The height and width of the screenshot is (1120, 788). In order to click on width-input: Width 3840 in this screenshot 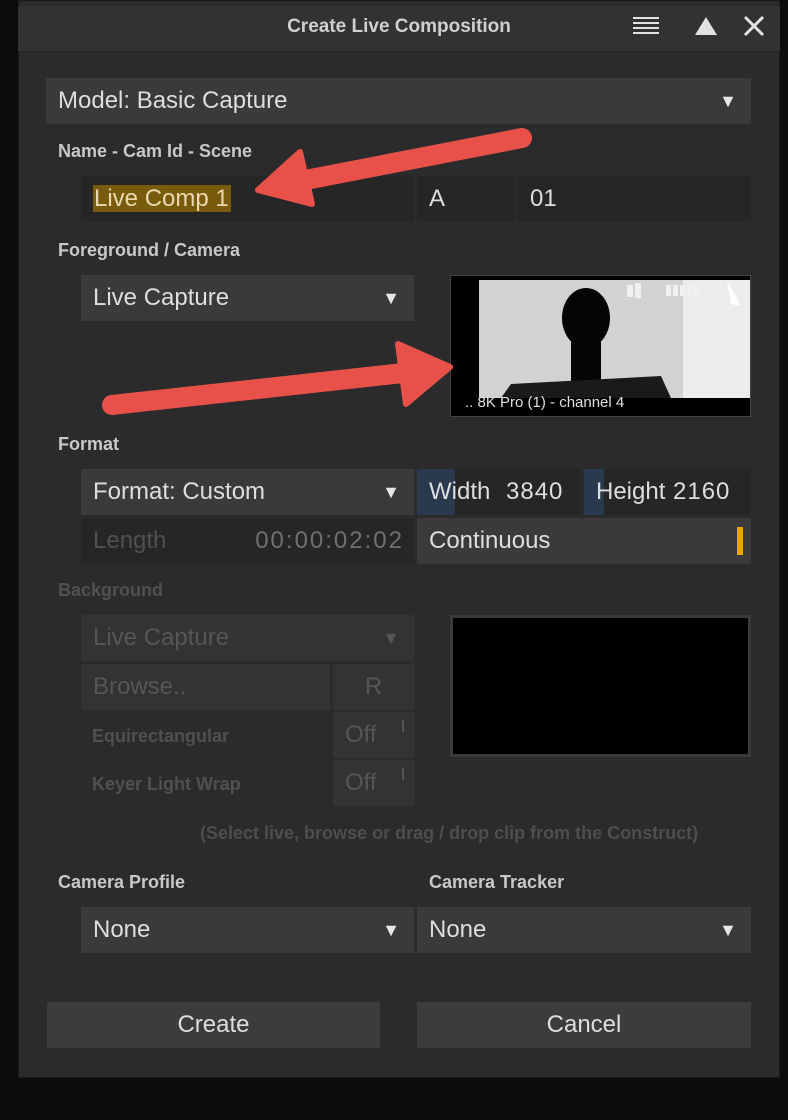, I will do `click(498, 492)`.